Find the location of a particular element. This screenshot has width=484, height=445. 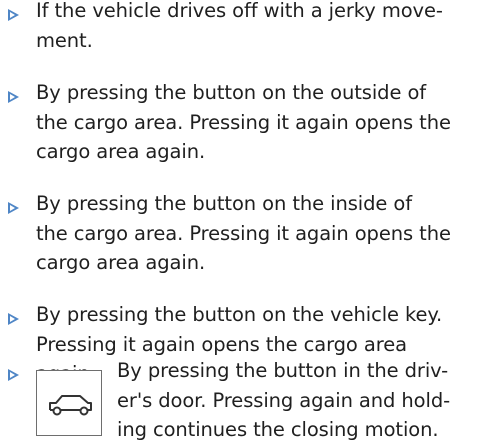

text-line: ing continues the closing motion. is located at coordinates (278, 429).